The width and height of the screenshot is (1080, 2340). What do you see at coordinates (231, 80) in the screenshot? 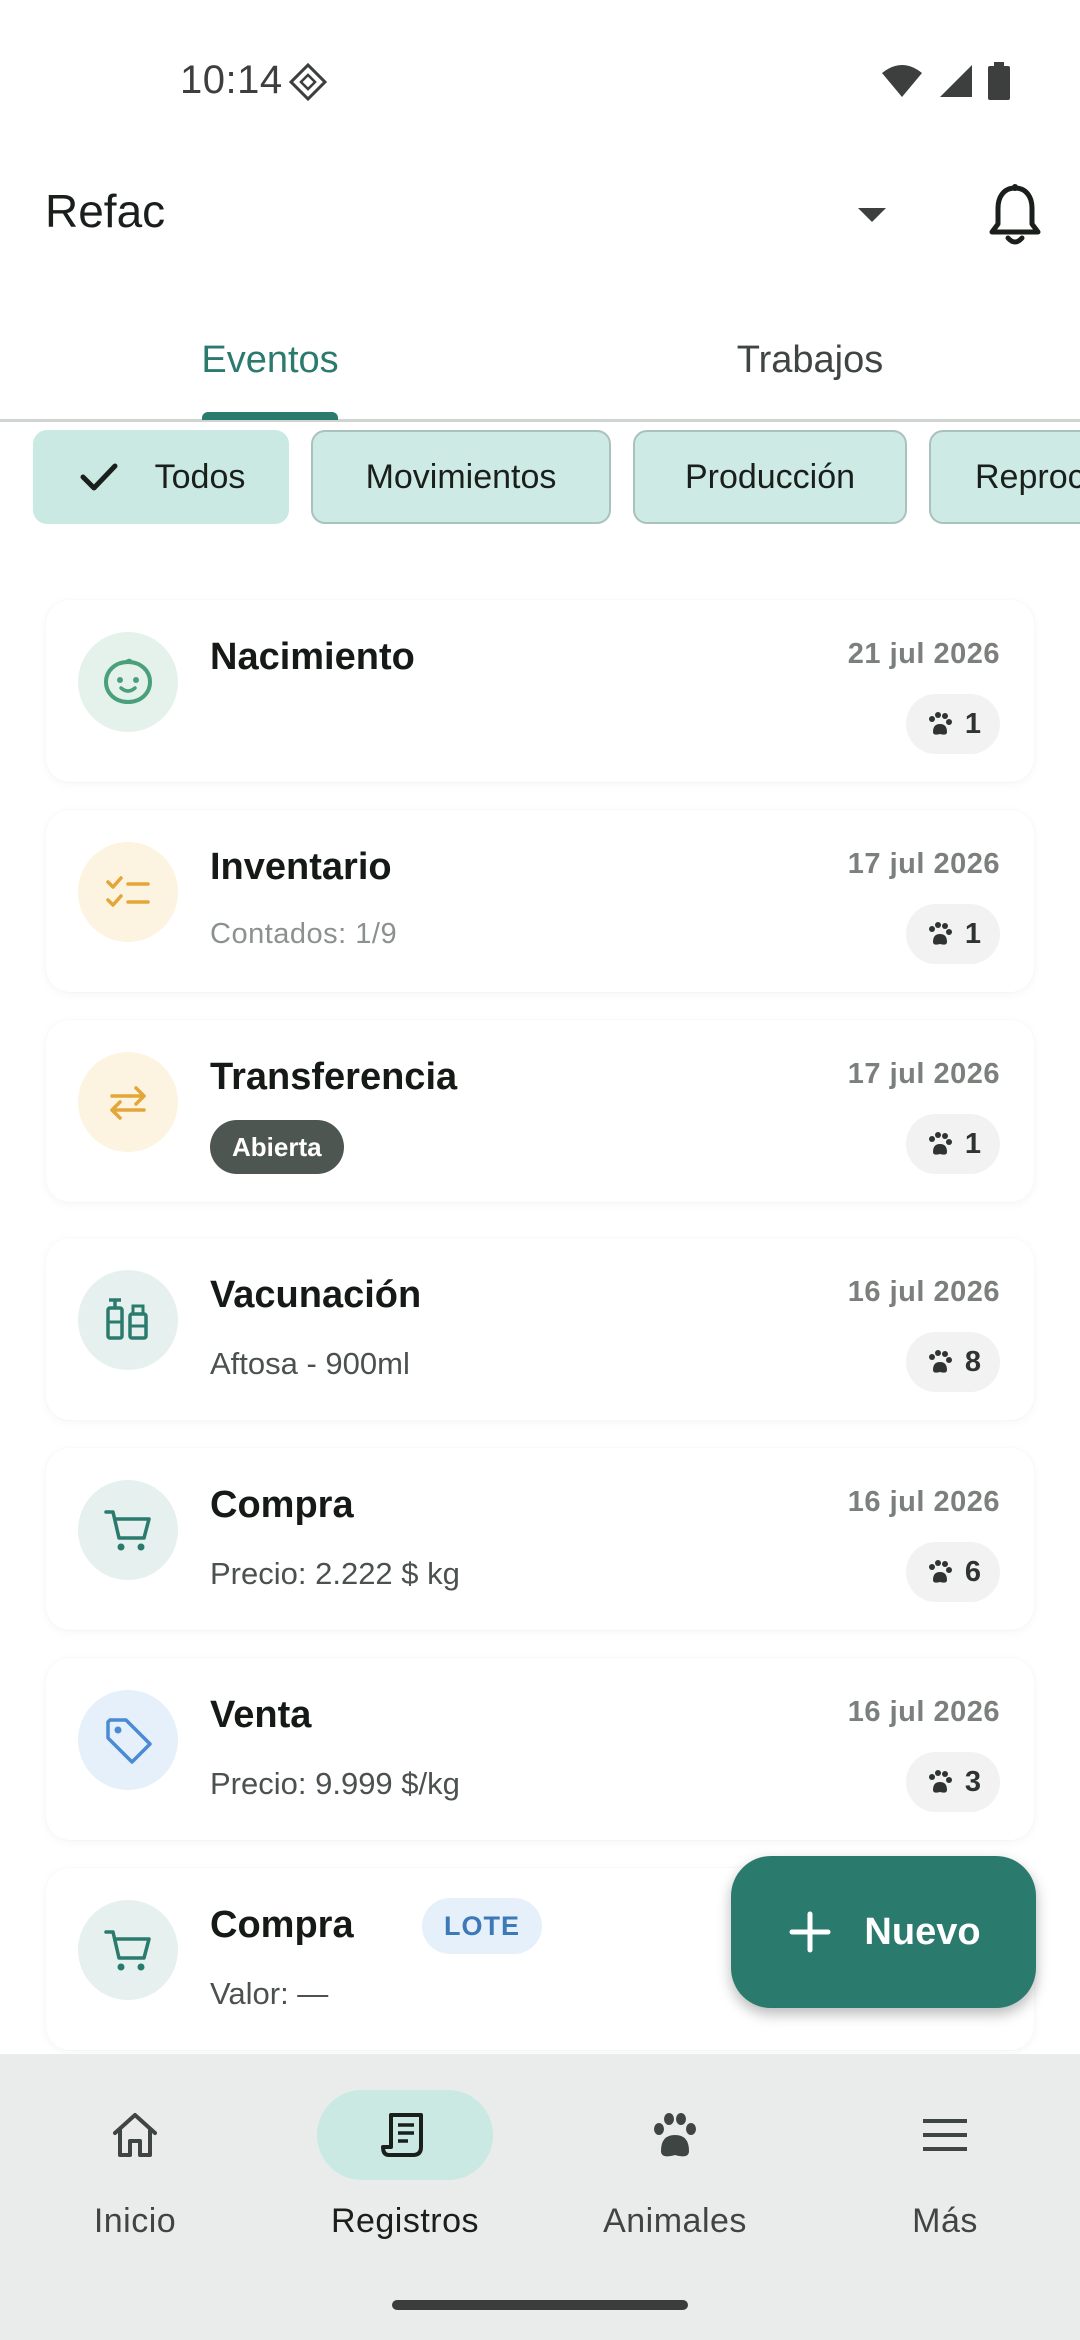
I see `status-time: 10:14` at bounding box center [231, 80].